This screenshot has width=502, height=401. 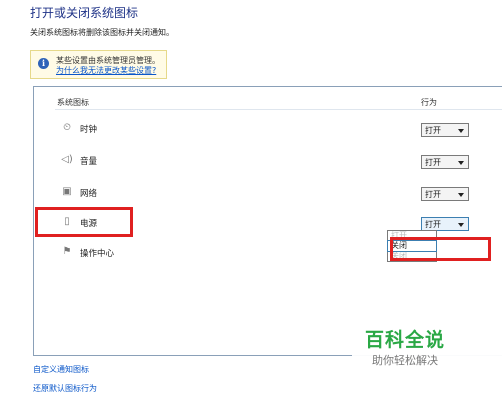 I want to click on dropdown-option: 打开, so click(x=412, y=236).